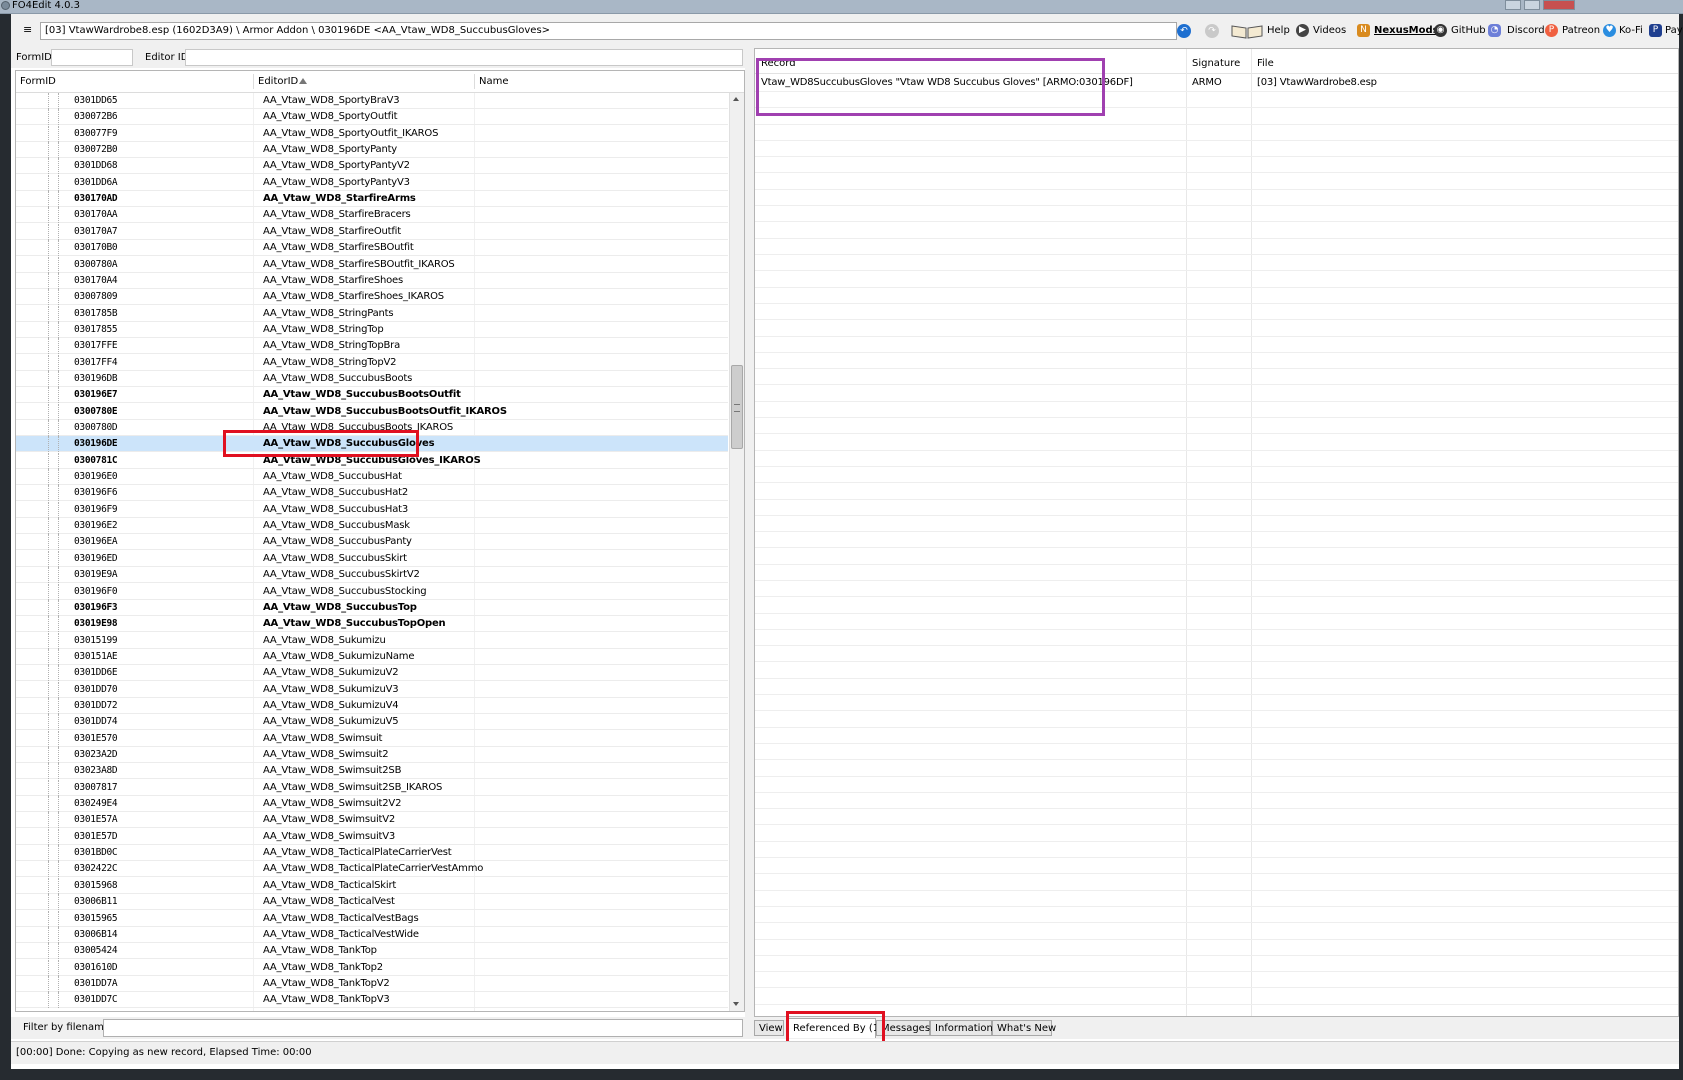 This screenshot has height=1080, width=1683. I want to click on scrollbar-thumb, so click(737, 407).